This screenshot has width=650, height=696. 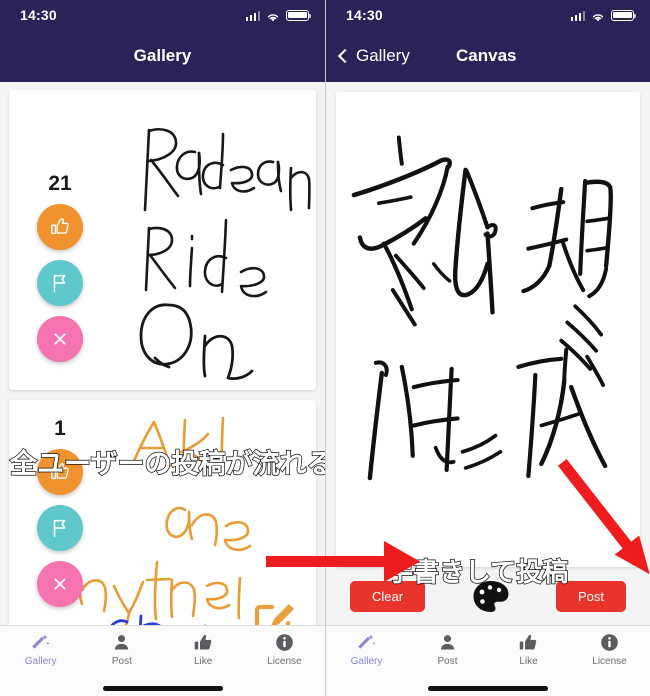 I want to click on like-button, so click(x=60, y=227).